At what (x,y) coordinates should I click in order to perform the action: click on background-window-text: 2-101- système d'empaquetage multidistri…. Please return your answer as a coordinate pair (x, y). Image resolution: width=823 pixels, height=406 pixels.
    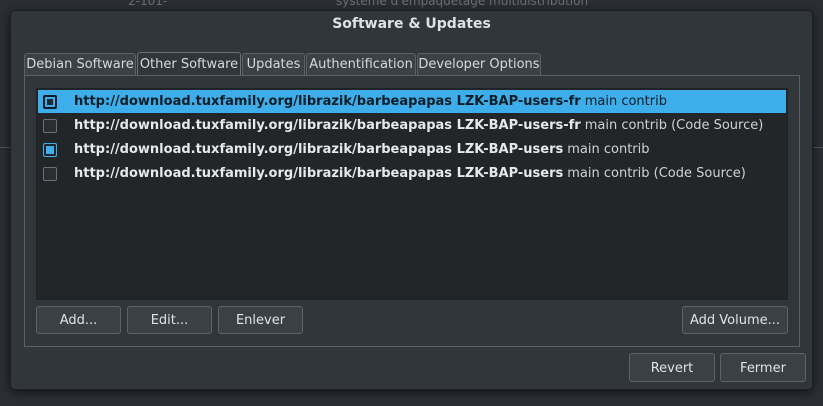
    Looking at the image, I should click on (411, 4).